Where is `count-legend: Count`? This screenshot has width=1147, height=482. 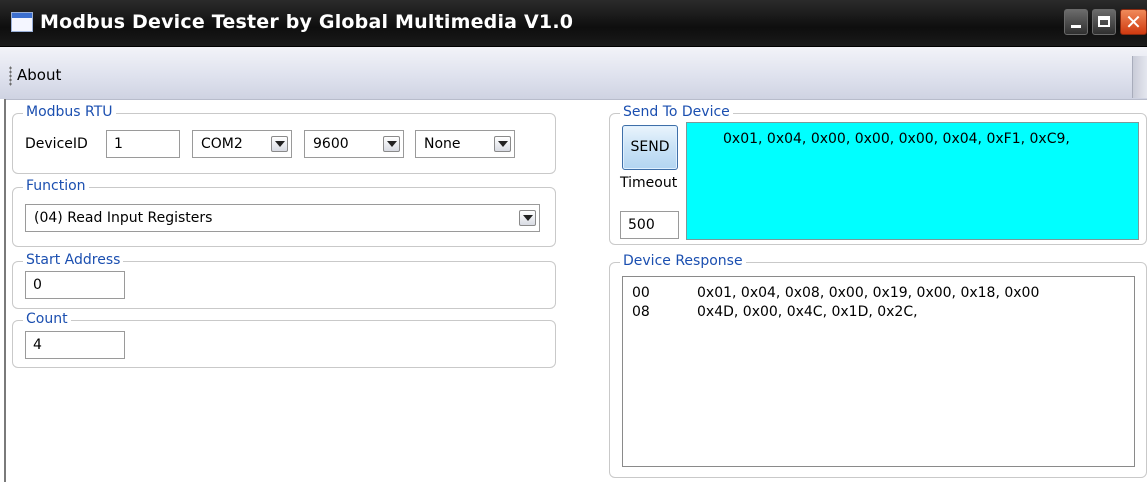
count-legend: Count is located at coordinates (47, 319).